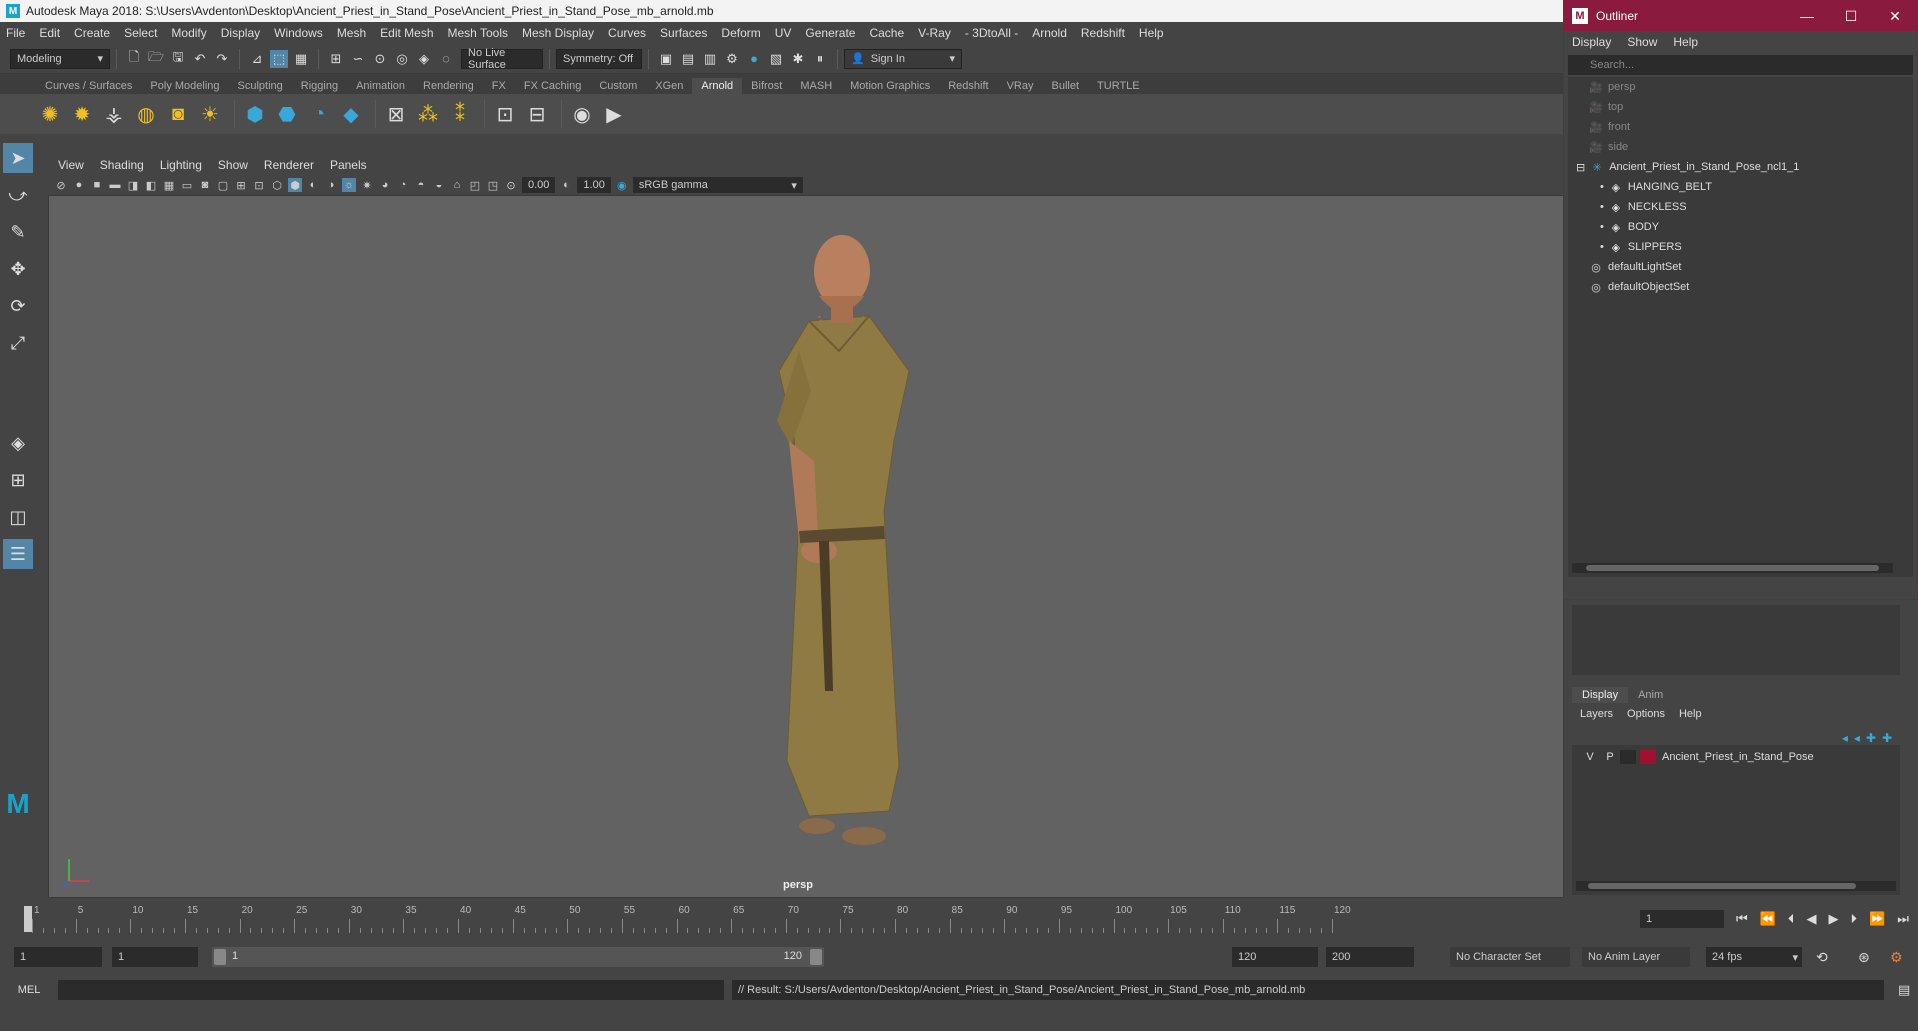 Image resolution: width=1918 pixels, height=1031 pixels. What do you see at coordinates (968, 86) in the screenshot?
I see `shelf-tab-redshift: Redshift` at bounding box center [968, 86].